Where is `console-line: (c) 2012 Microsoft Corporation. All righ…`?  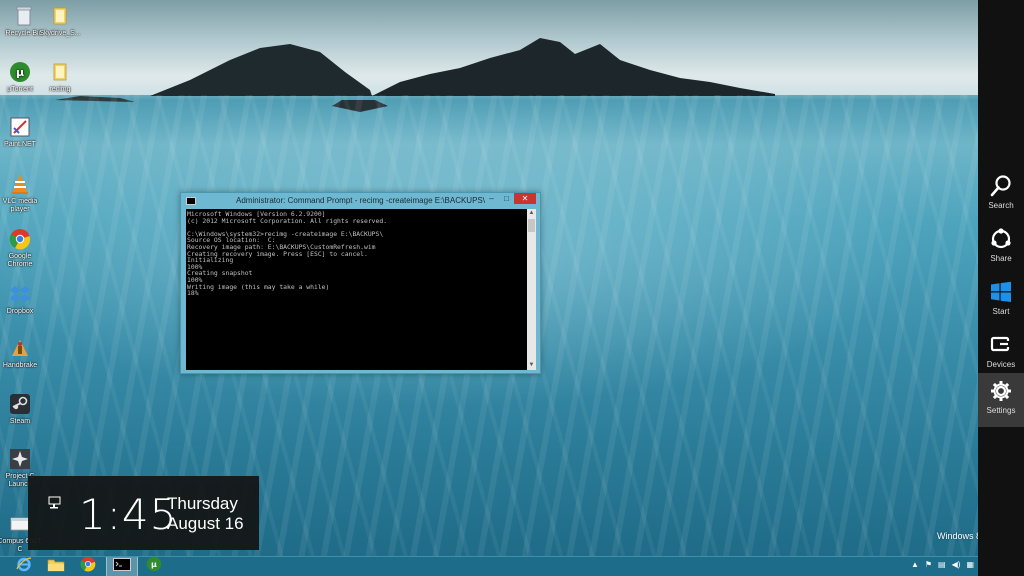 console-line: (c) 2012 Microsoft Corporation. All righ… is located at coordinates (287, 220).